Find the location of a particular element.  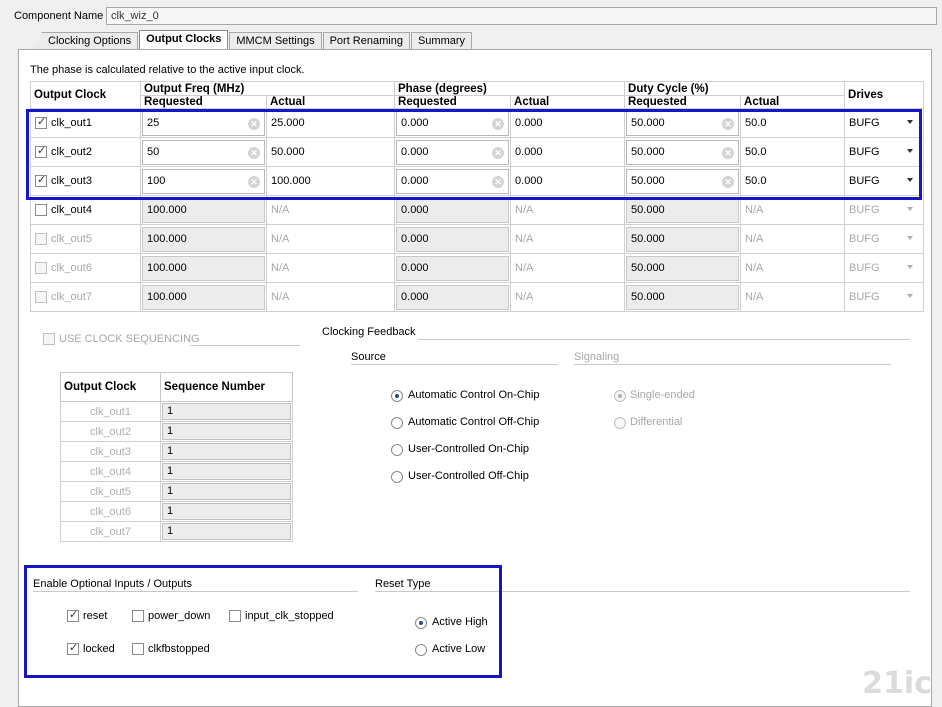

seq-clock-name: clk_out7 is located at coordinates (110, 531).